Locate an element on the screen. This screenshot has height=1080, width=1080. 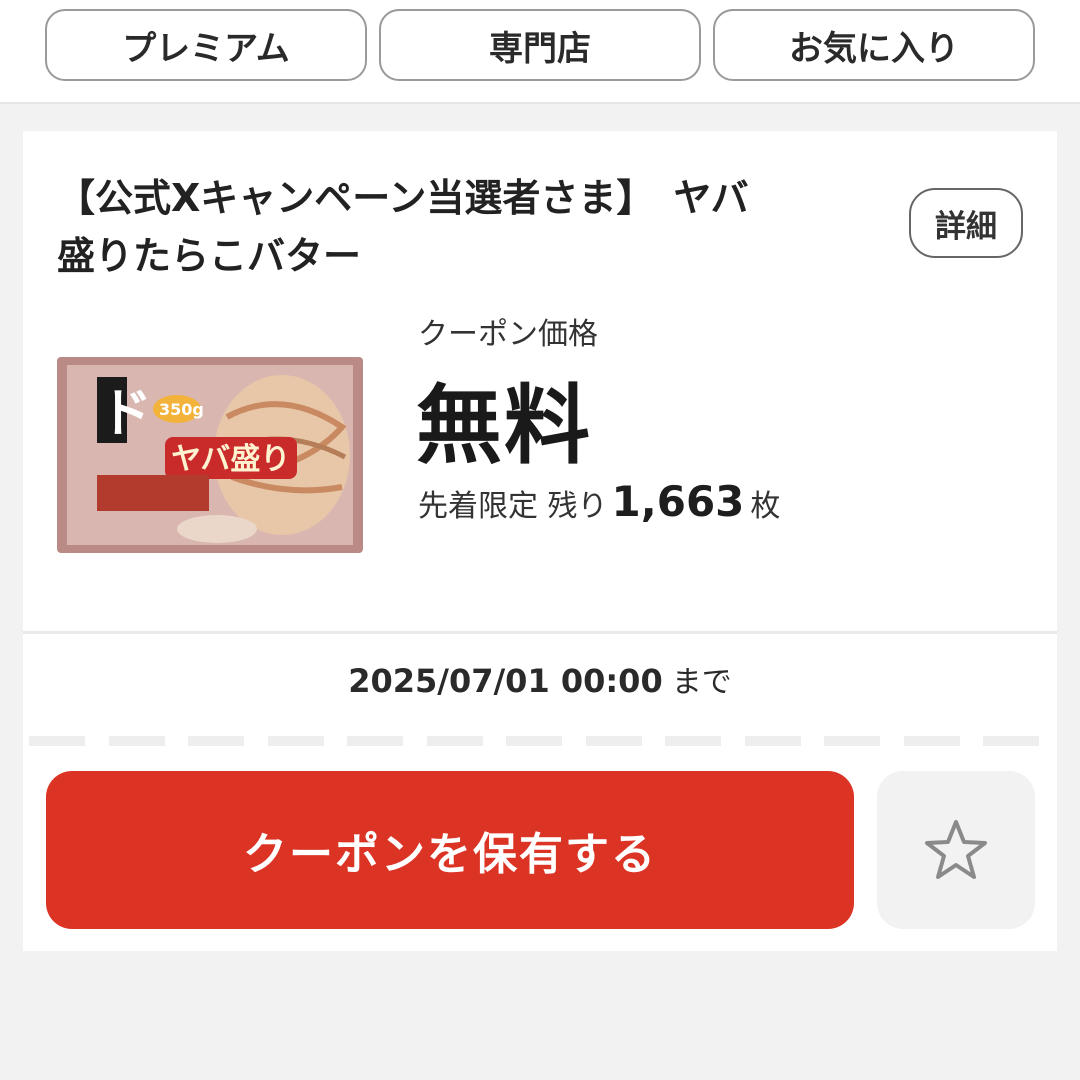
expiration: 2025/07/01 00:00 まで is located at coordinates (540, 679).